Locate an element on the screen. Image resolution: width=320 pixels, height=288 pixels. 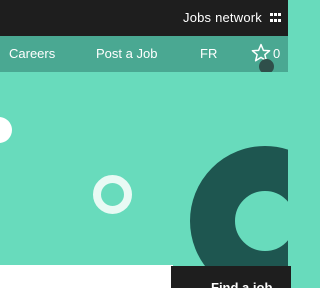
nav-careers: Careers is located at coordinates (32, 53).